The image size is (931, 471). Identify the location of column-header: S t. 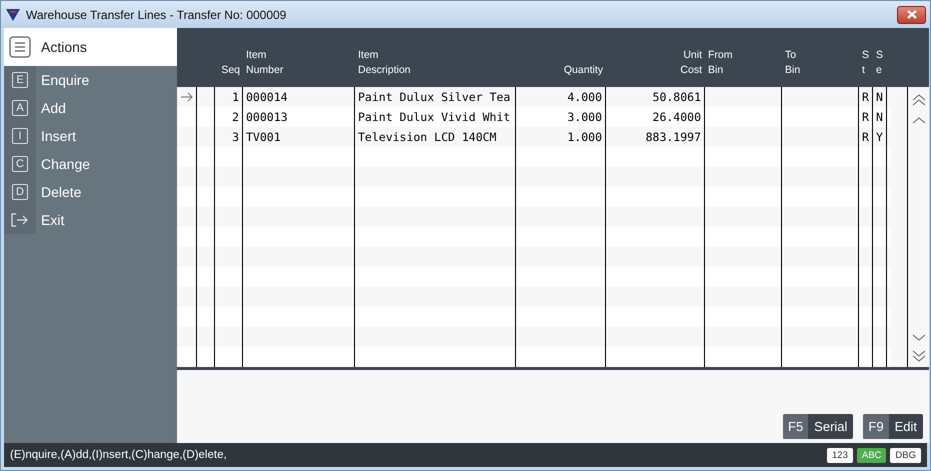
(865, 63).